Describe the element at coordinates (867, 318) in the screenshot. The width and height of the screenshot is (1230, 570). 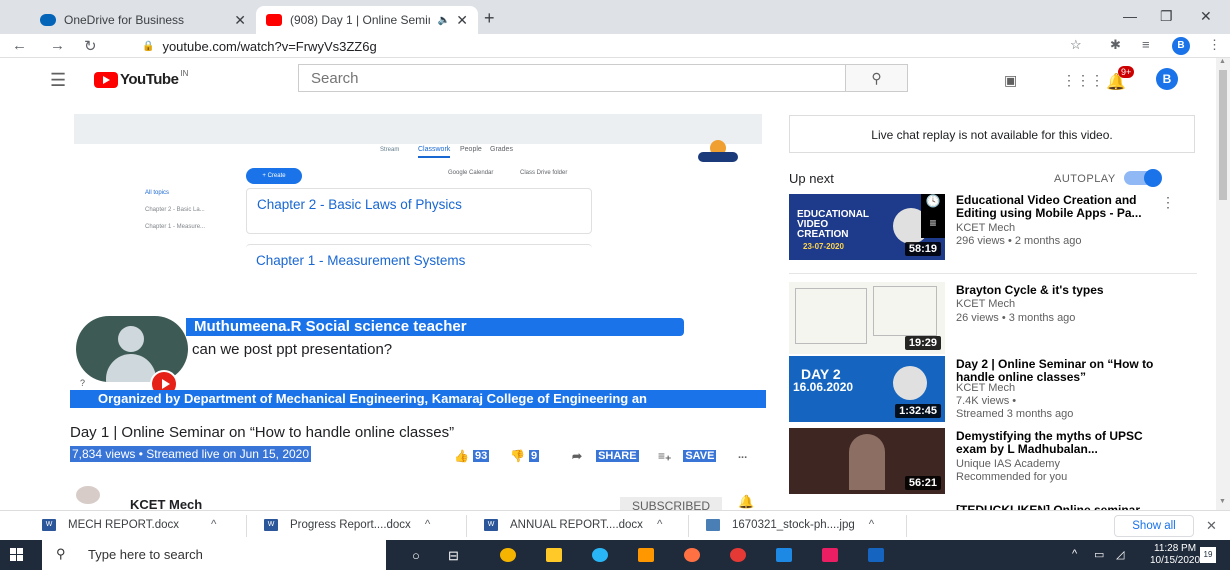
I see `video-thumbnail: 19:29` at that location.